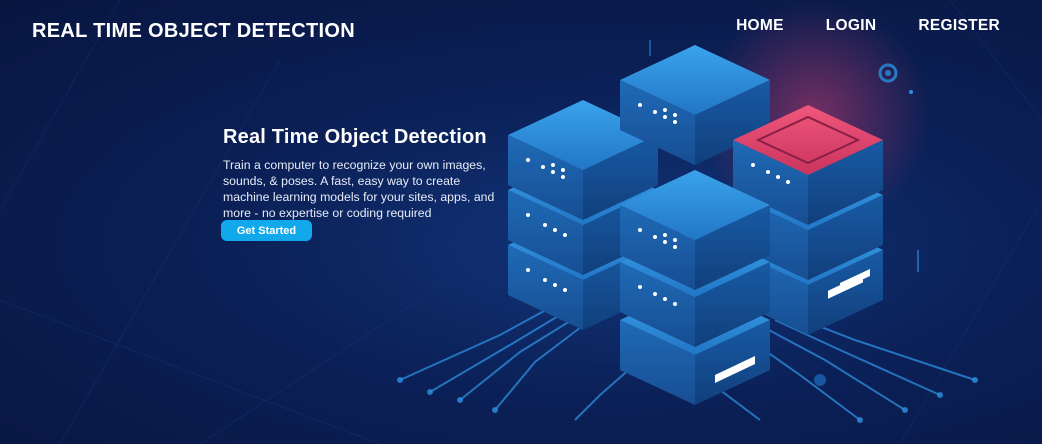  Describe the element at coordinates (760, 26) in the screenshot. I see `nav-home-link: HOME` at that location.